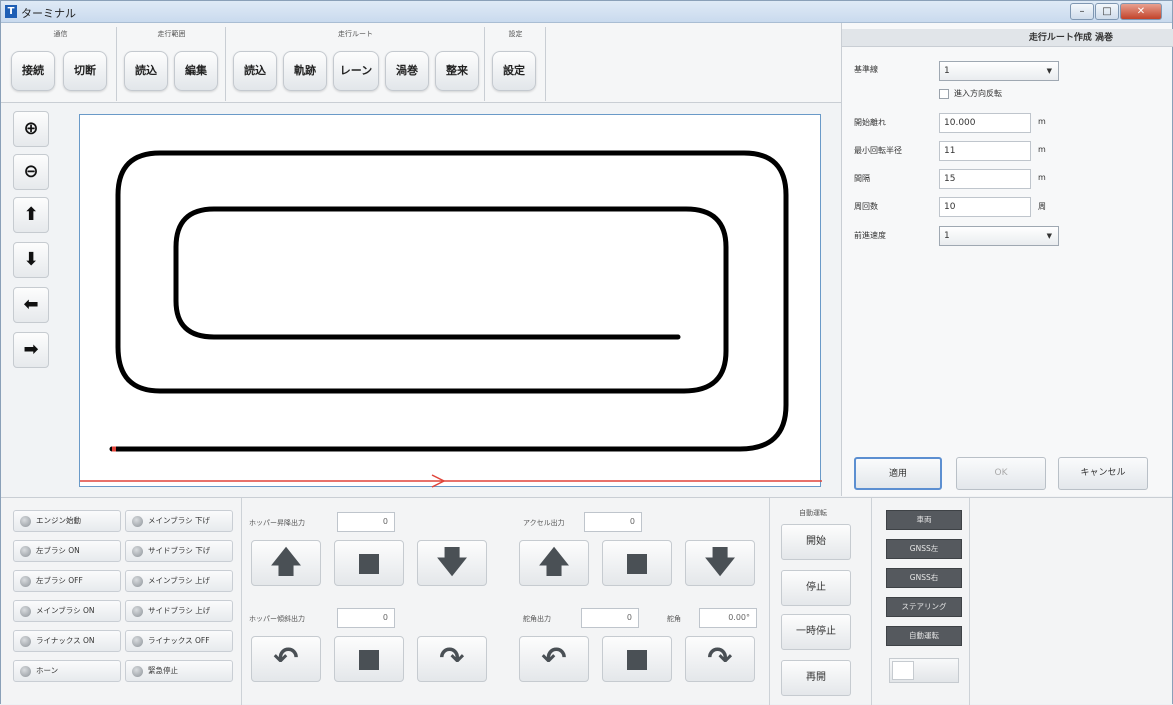 The image size is (1173, 705). I want to click on button-label: ホーン, so click(47, 670).